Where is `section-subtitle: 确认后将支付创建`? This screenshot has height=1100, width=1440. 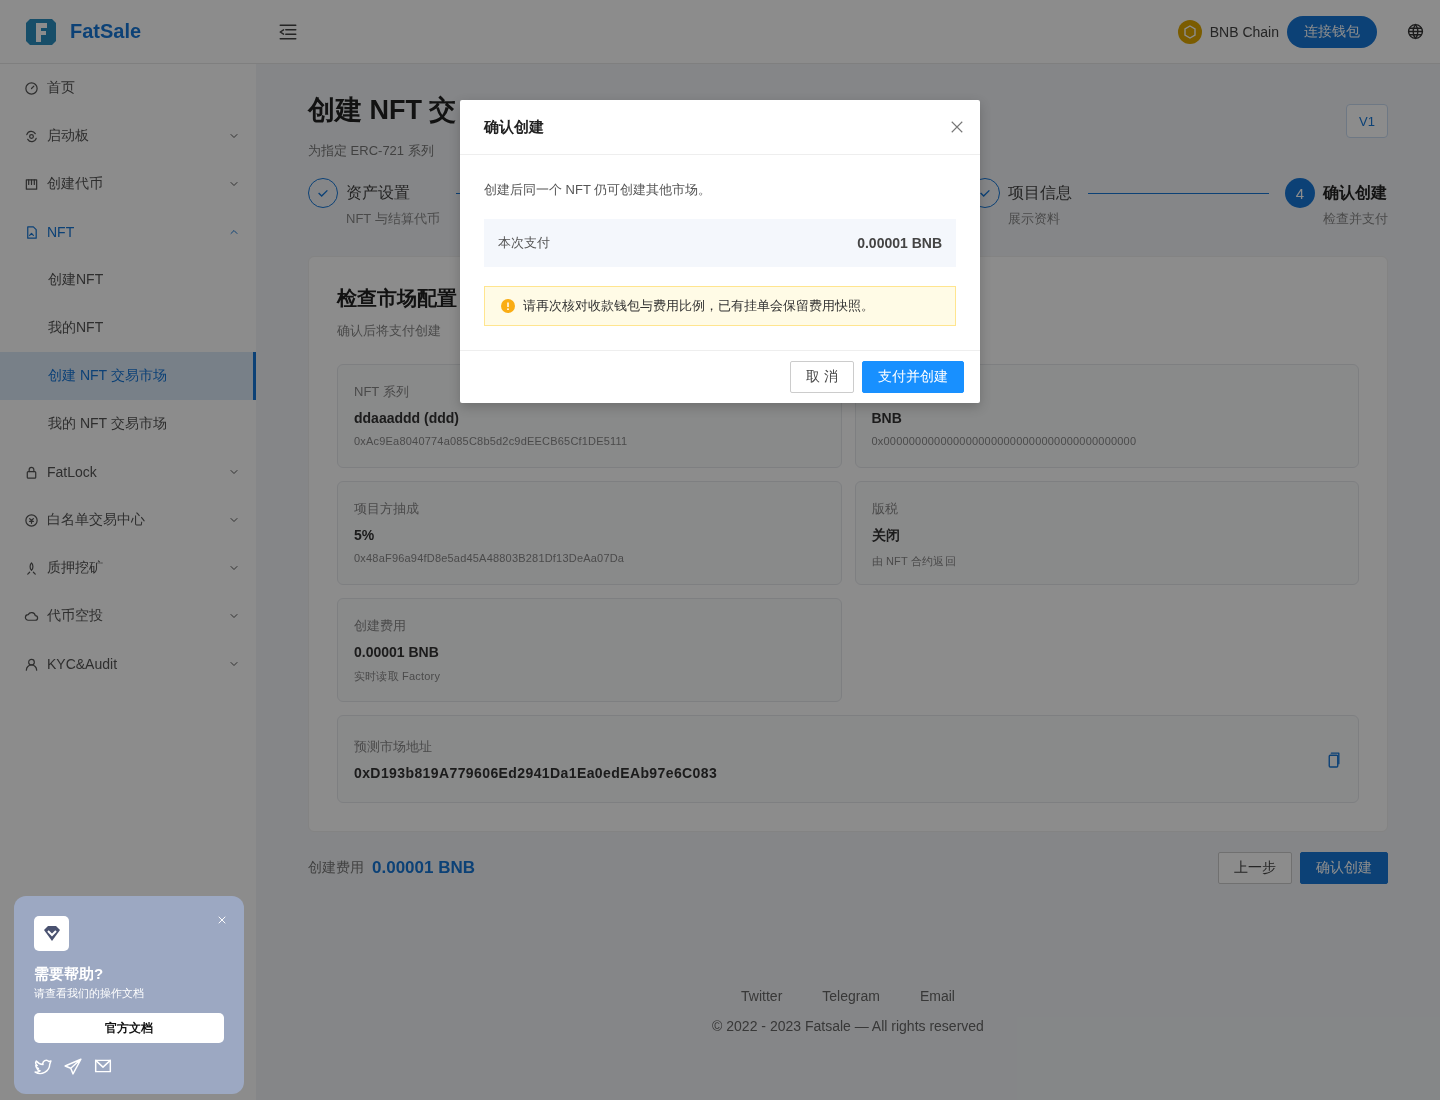
section-subtitle: 确认后将支付创建 is located at coordinates (389, 331).